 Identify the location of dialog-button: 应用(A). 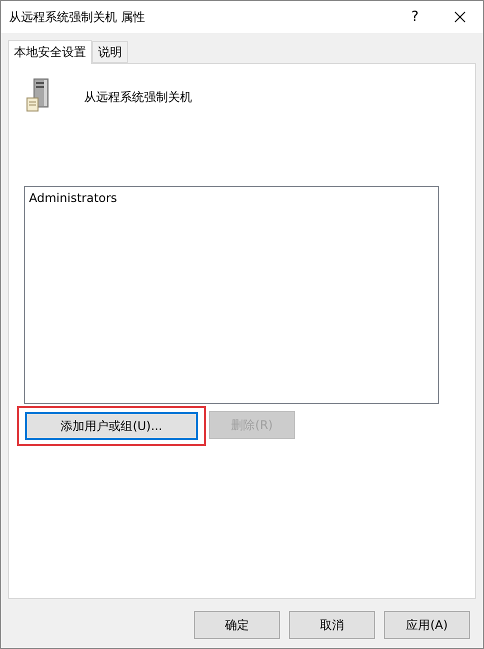
(427, 625).